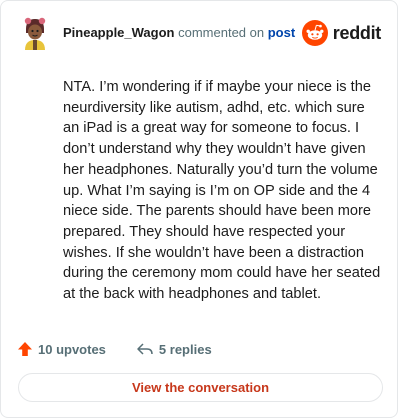  Describe the element at coordinates (185, 349) in the screenshot. I see `replies-label: 5 replies` at that location.